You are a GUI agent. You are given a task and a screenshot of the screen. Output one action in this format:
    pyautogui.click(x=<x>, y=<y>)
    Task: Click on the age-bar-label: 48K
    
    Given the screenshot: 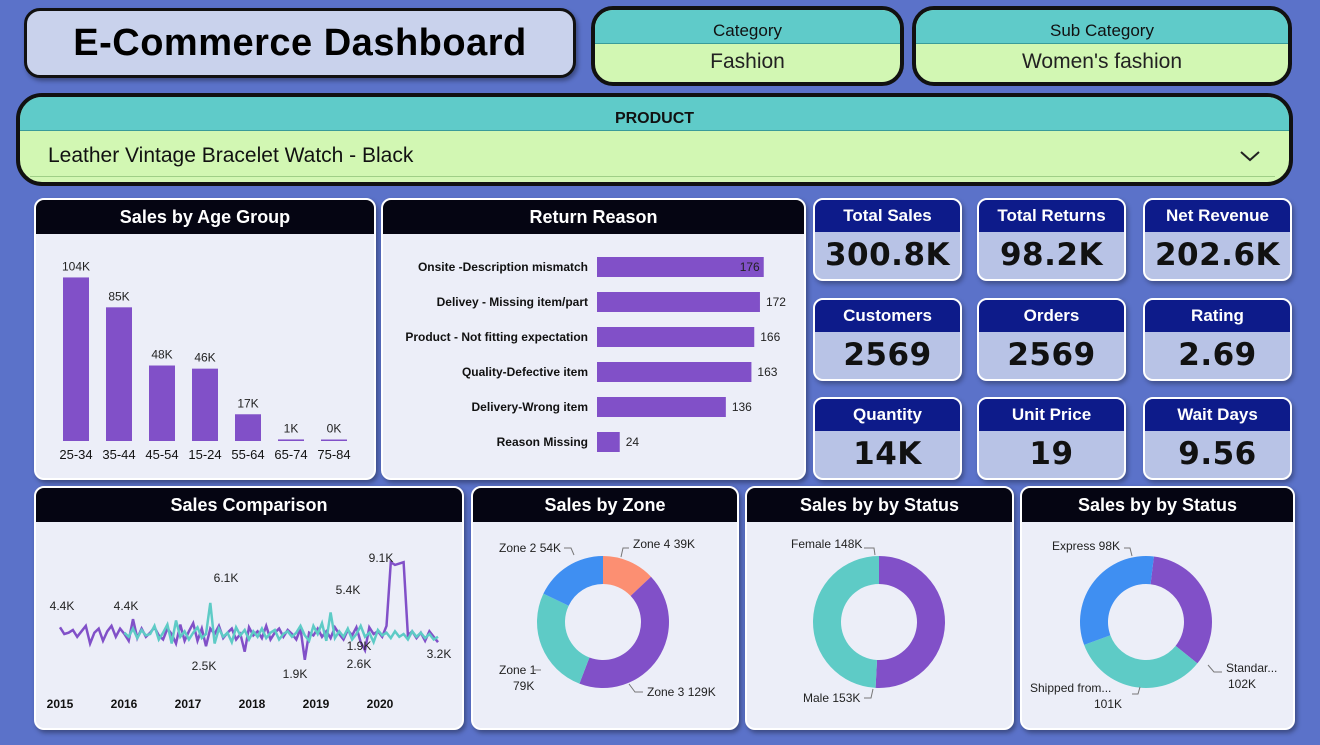 What is the action you would take?
    pyautogui.click(x=161, y=355)
    